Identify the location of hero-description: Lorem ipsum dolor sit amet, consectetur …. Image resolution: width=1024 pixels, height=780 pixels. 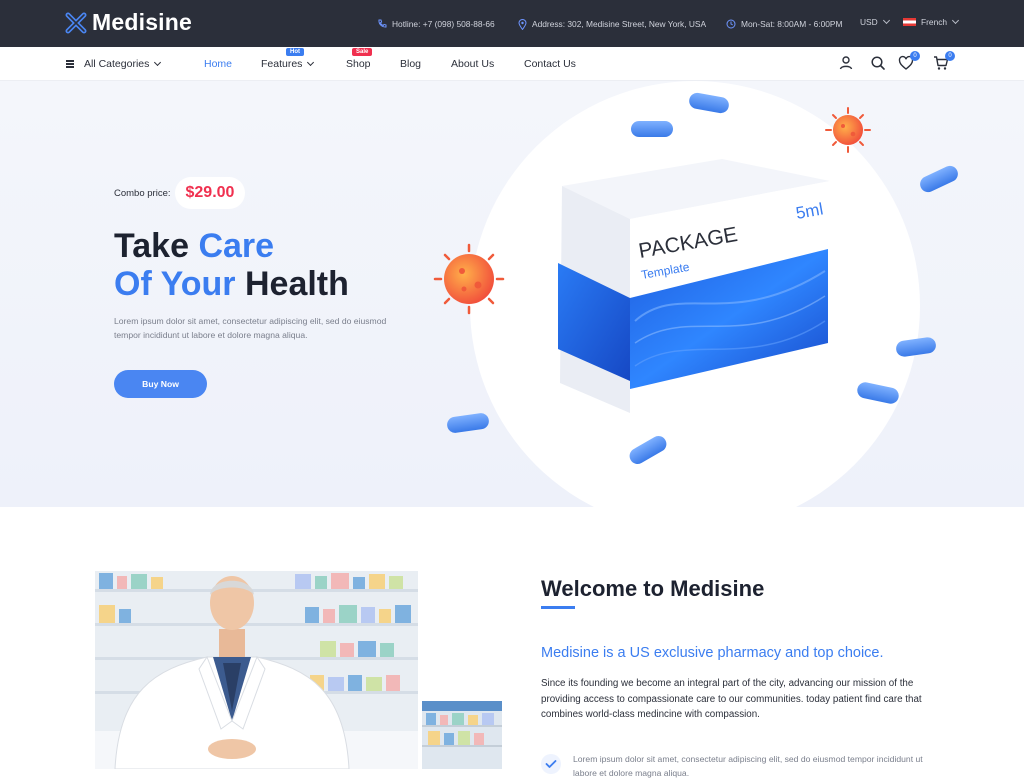
(250, 328).